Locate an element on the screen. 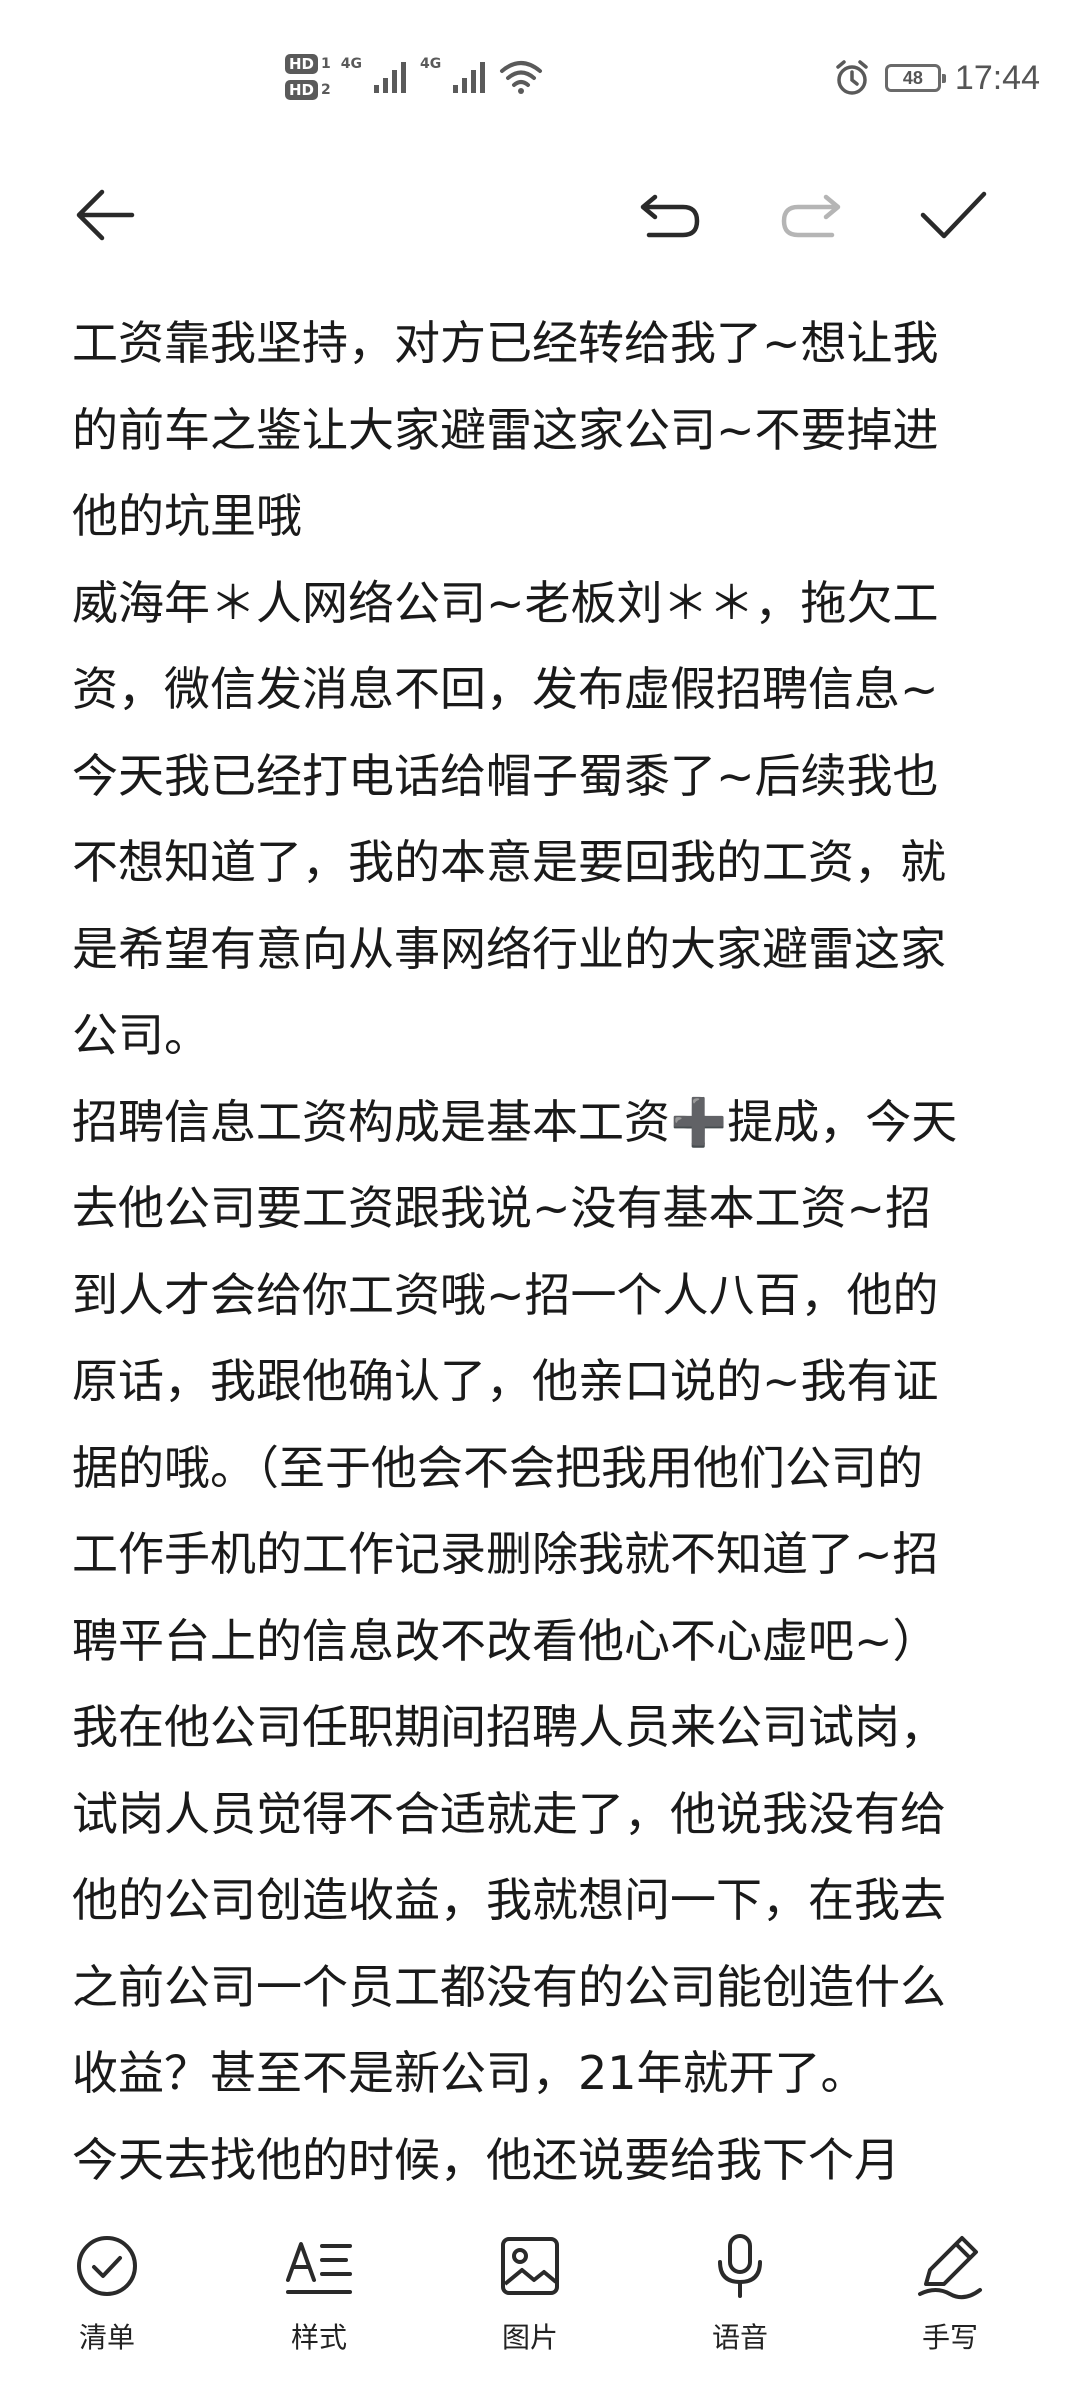  note-text-line: 据的哦。（至于他会不会把我用他们公司的 is located at coordinates (497, 1467).